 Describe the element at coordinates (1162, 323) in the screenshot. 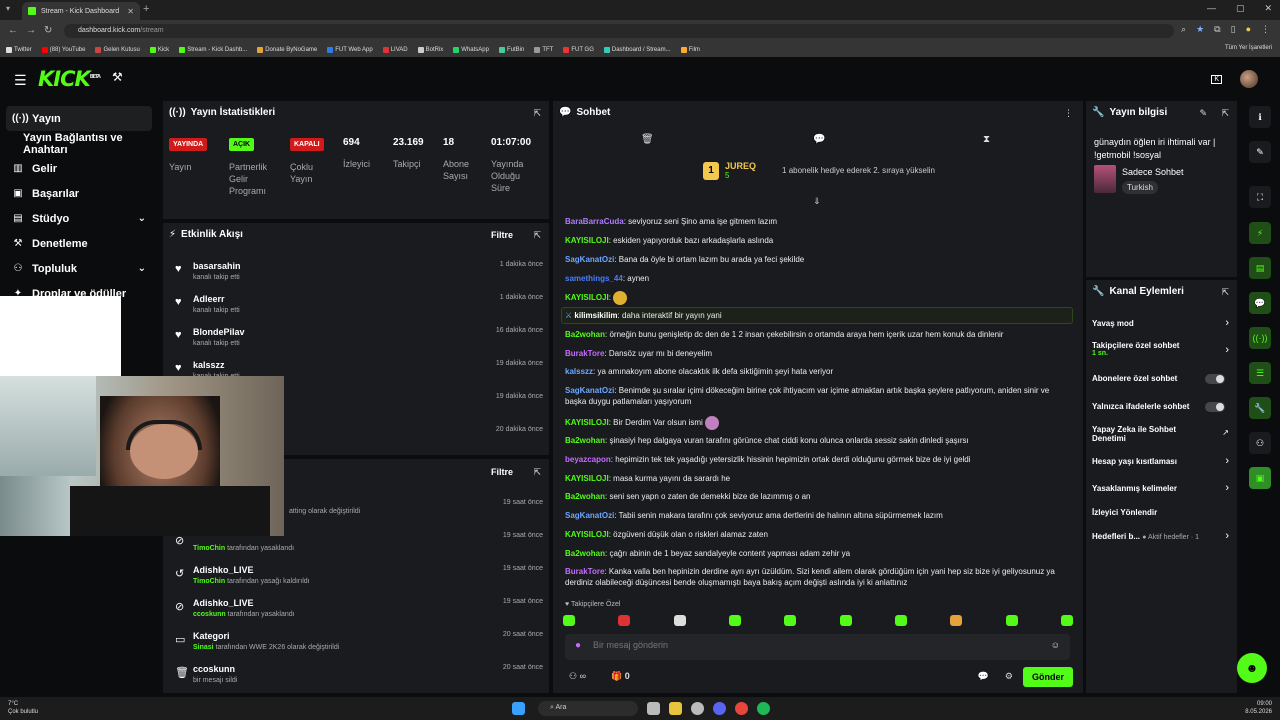

I see `slow-mode-row: Yavaş mod` at that location.